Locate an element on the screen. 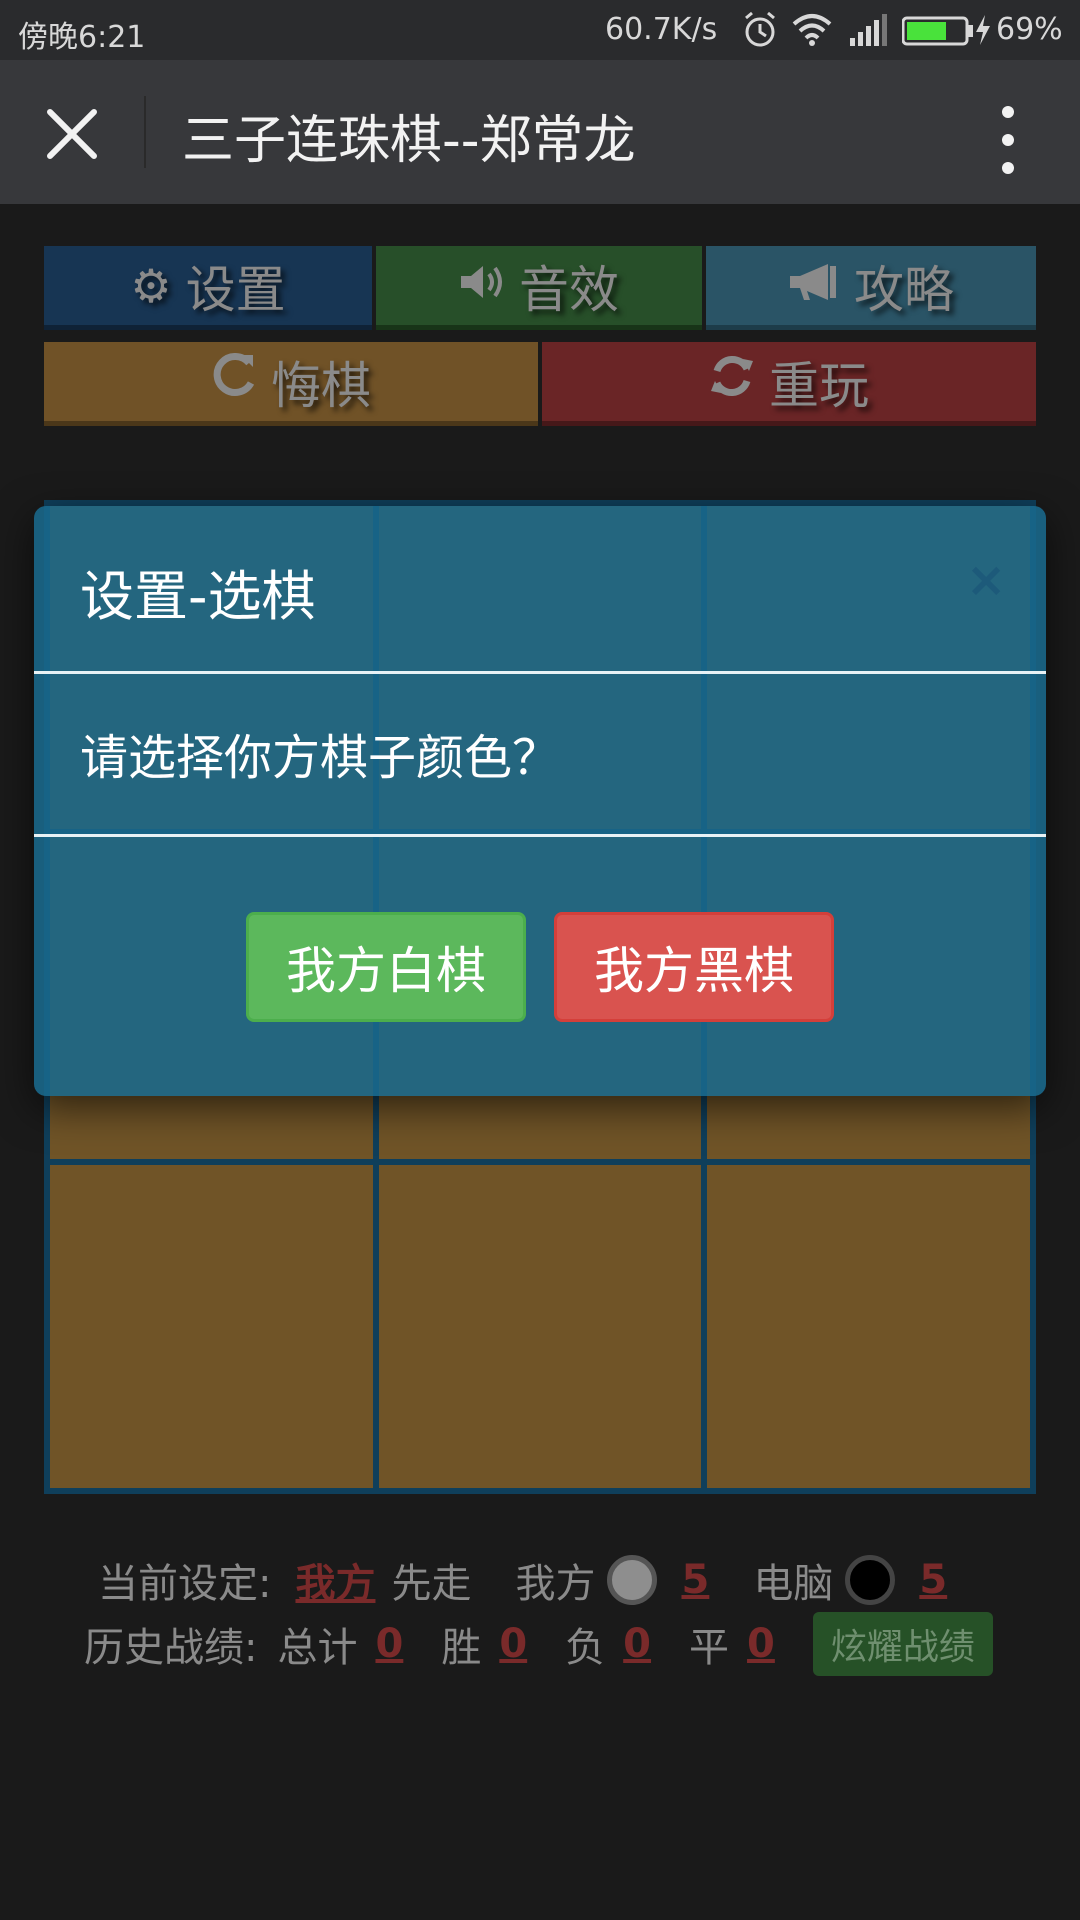 The height and width of the screenshot is (1920, 1080). win-label: 胜 is located at coordinates (461, 1648).